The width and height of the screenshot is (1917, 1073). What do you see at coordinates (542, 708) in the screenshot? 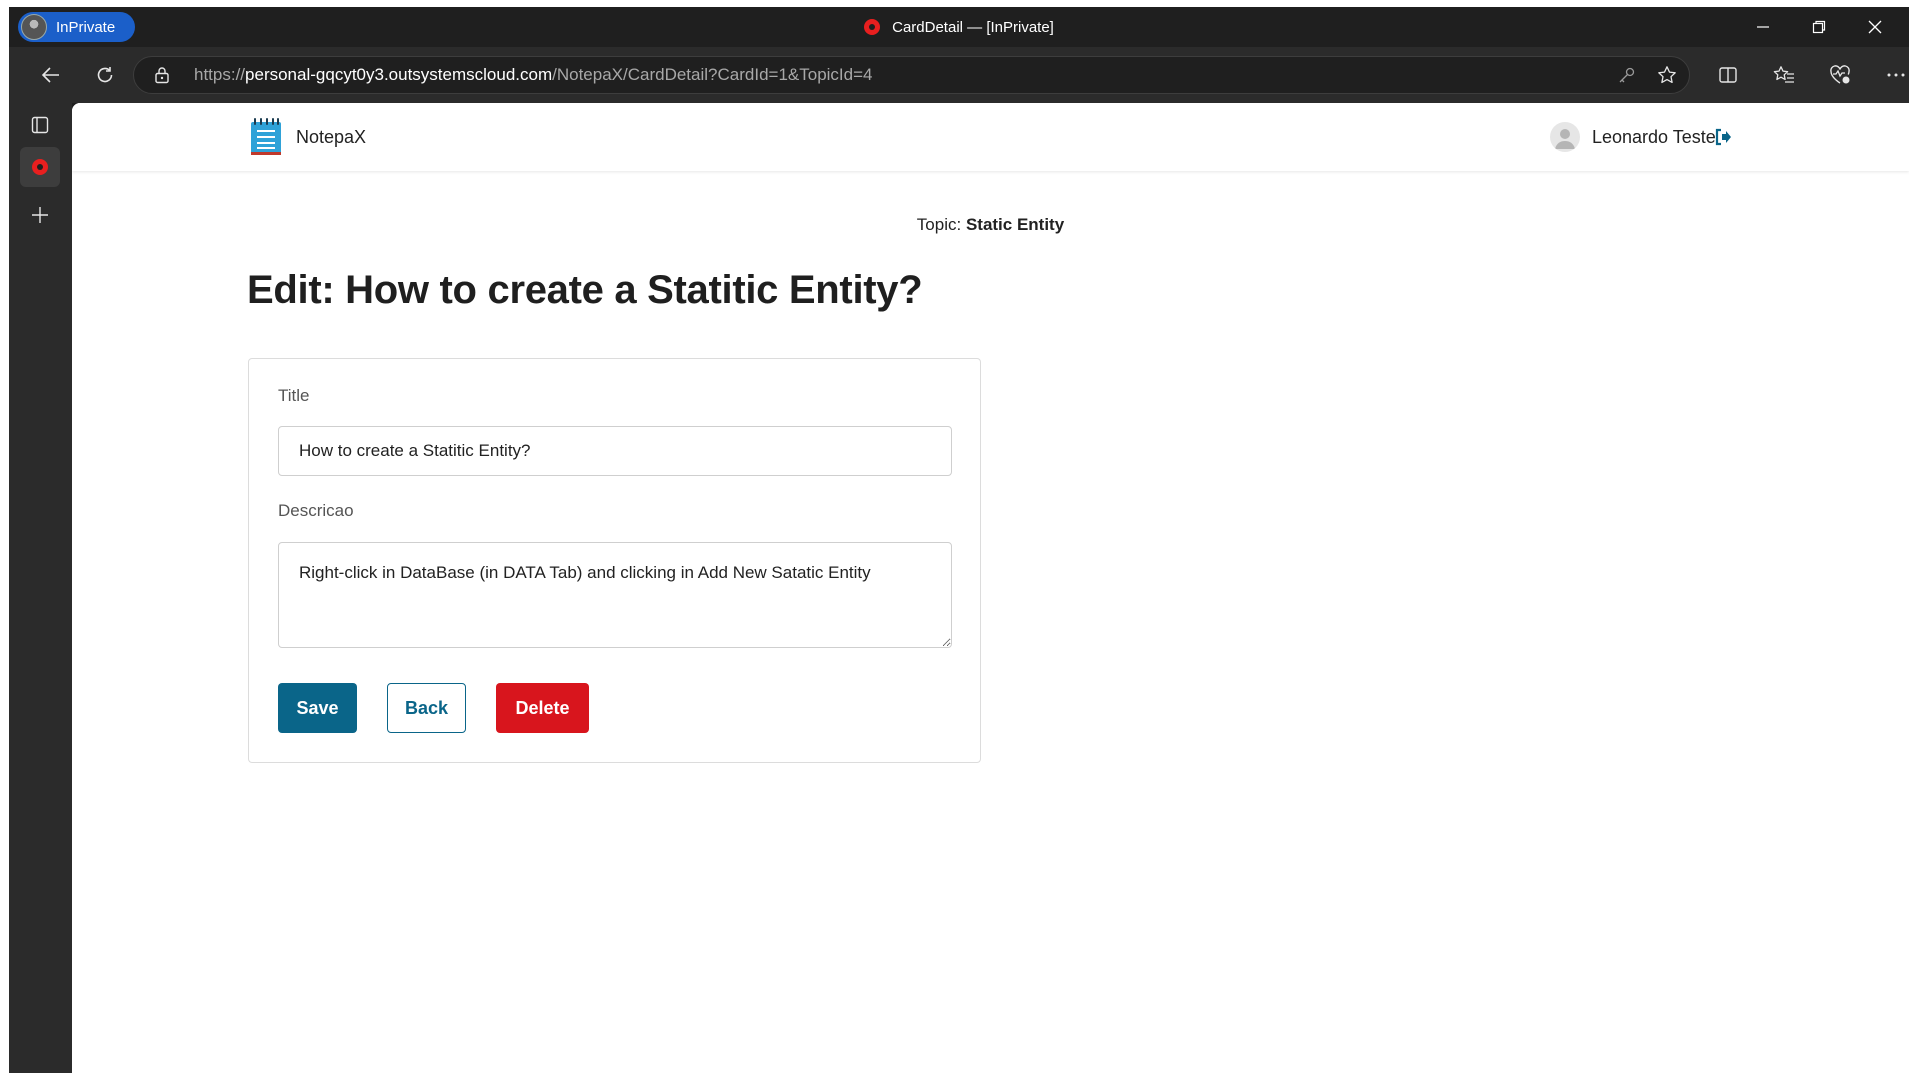
I see `delete-button: Delete` at bounding box center [542, 708].